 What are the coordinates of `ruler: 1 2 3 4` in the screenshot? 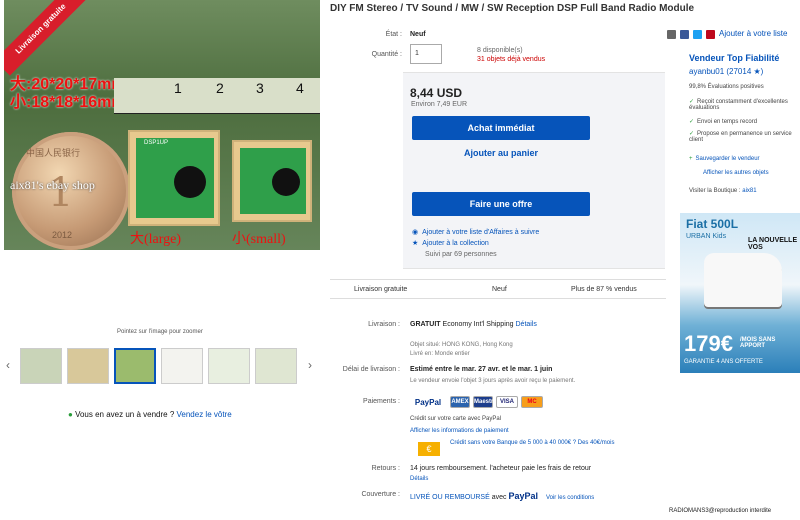 It's located at (217, 96).